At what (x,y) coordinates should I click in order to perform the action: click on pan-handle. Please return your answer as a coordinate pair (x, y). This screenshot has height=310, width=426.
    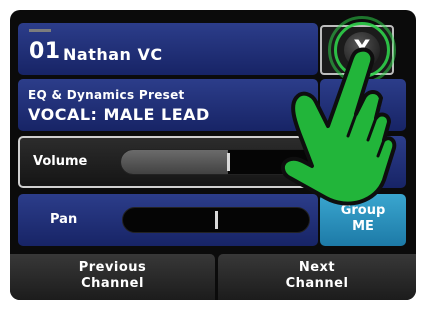
    Looking at the image, I should click on (216, 220).